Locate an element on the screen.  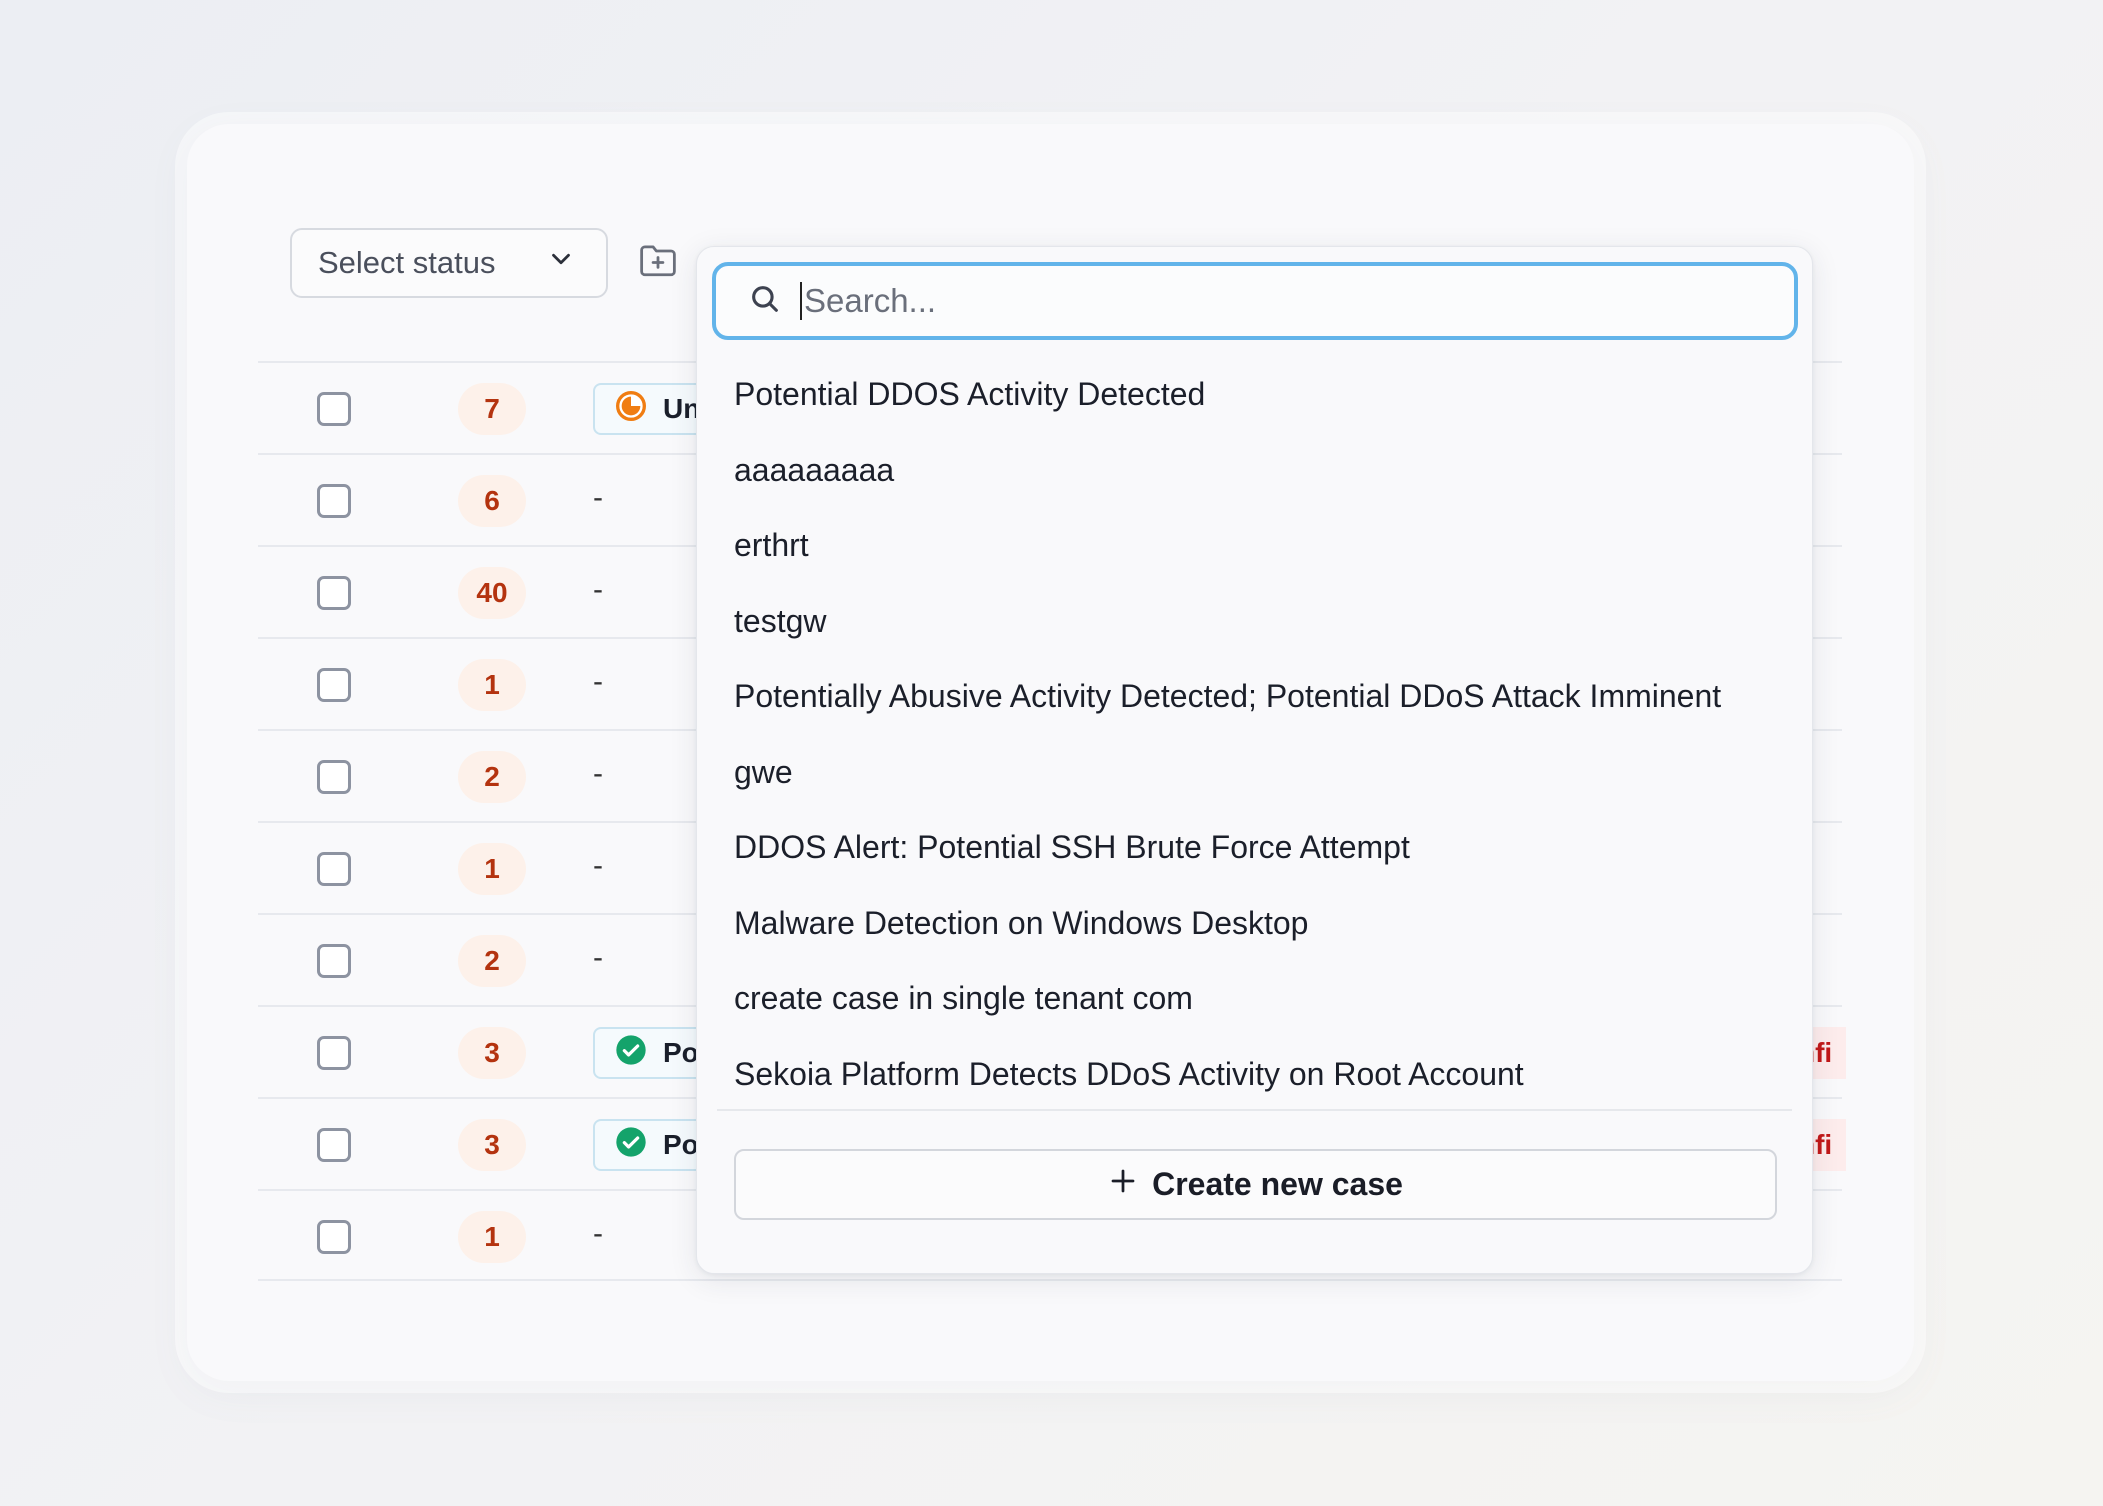
create-new-case-button: Create new case is located at coordinates (1255, 1184).